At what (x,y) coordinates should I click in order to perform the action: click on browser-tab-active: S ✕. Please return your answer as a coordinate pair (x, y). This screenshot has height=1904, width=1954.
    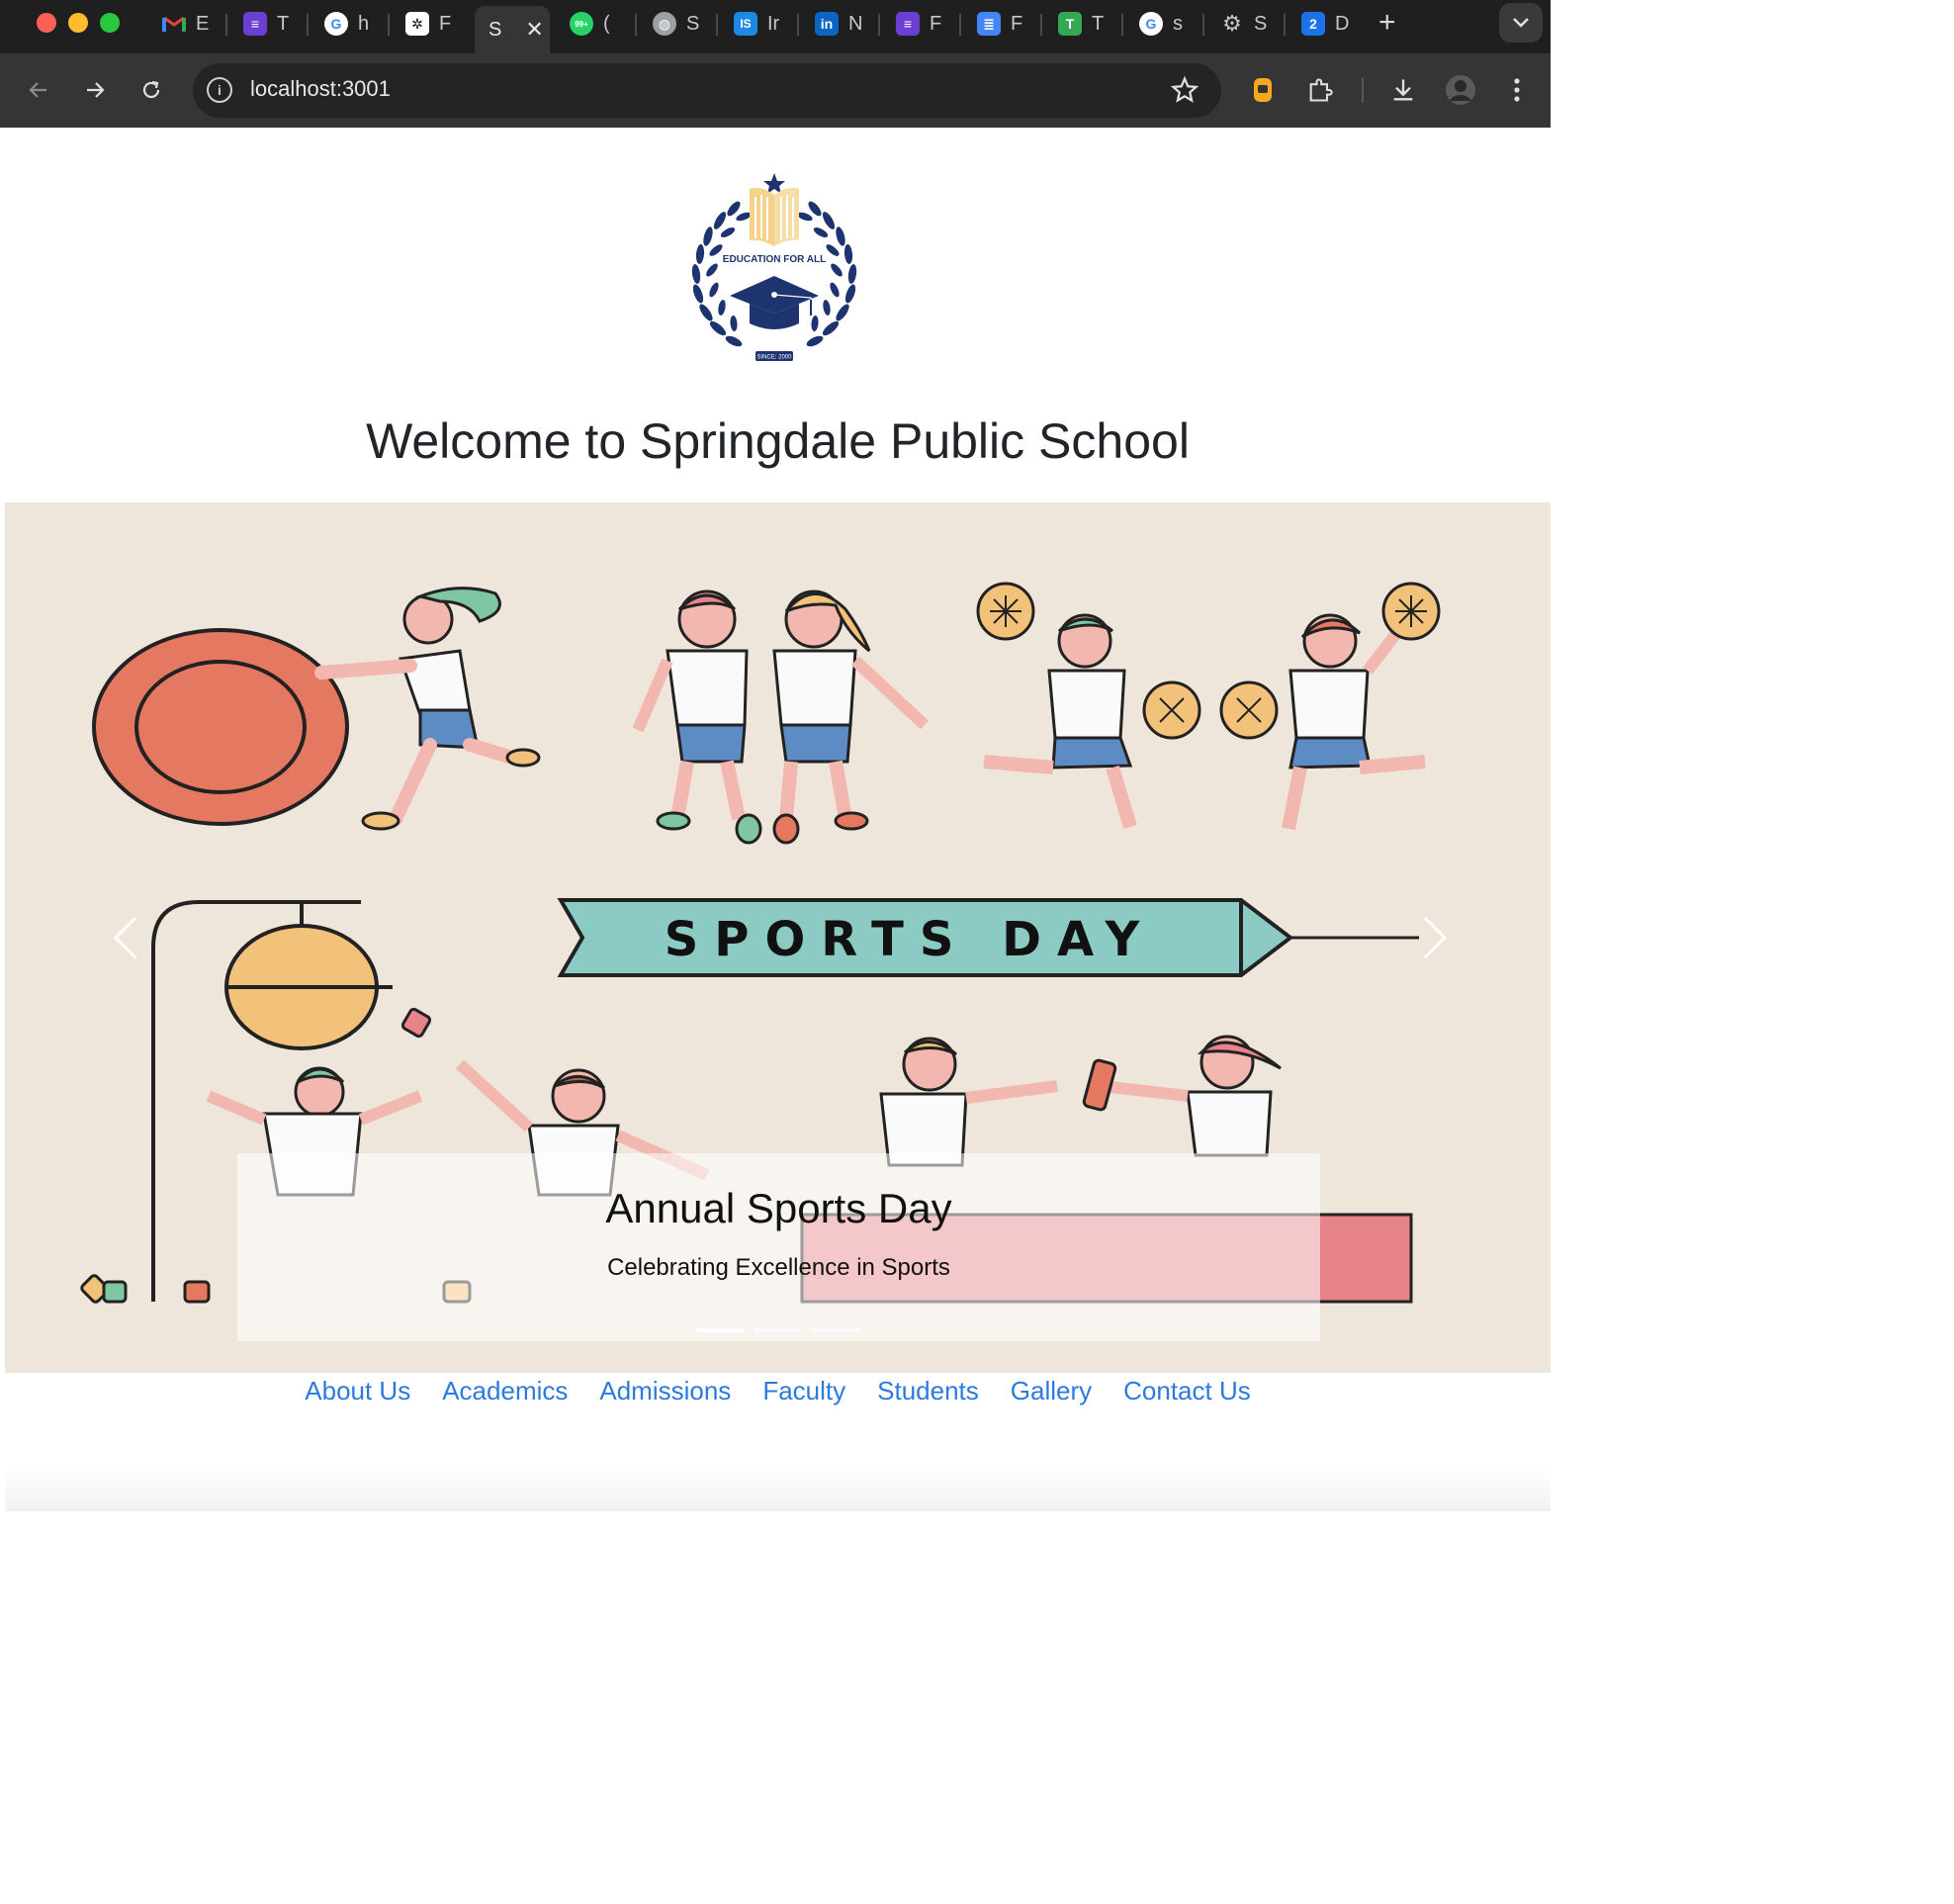
    Looking at the image, I should click on (512, 29).